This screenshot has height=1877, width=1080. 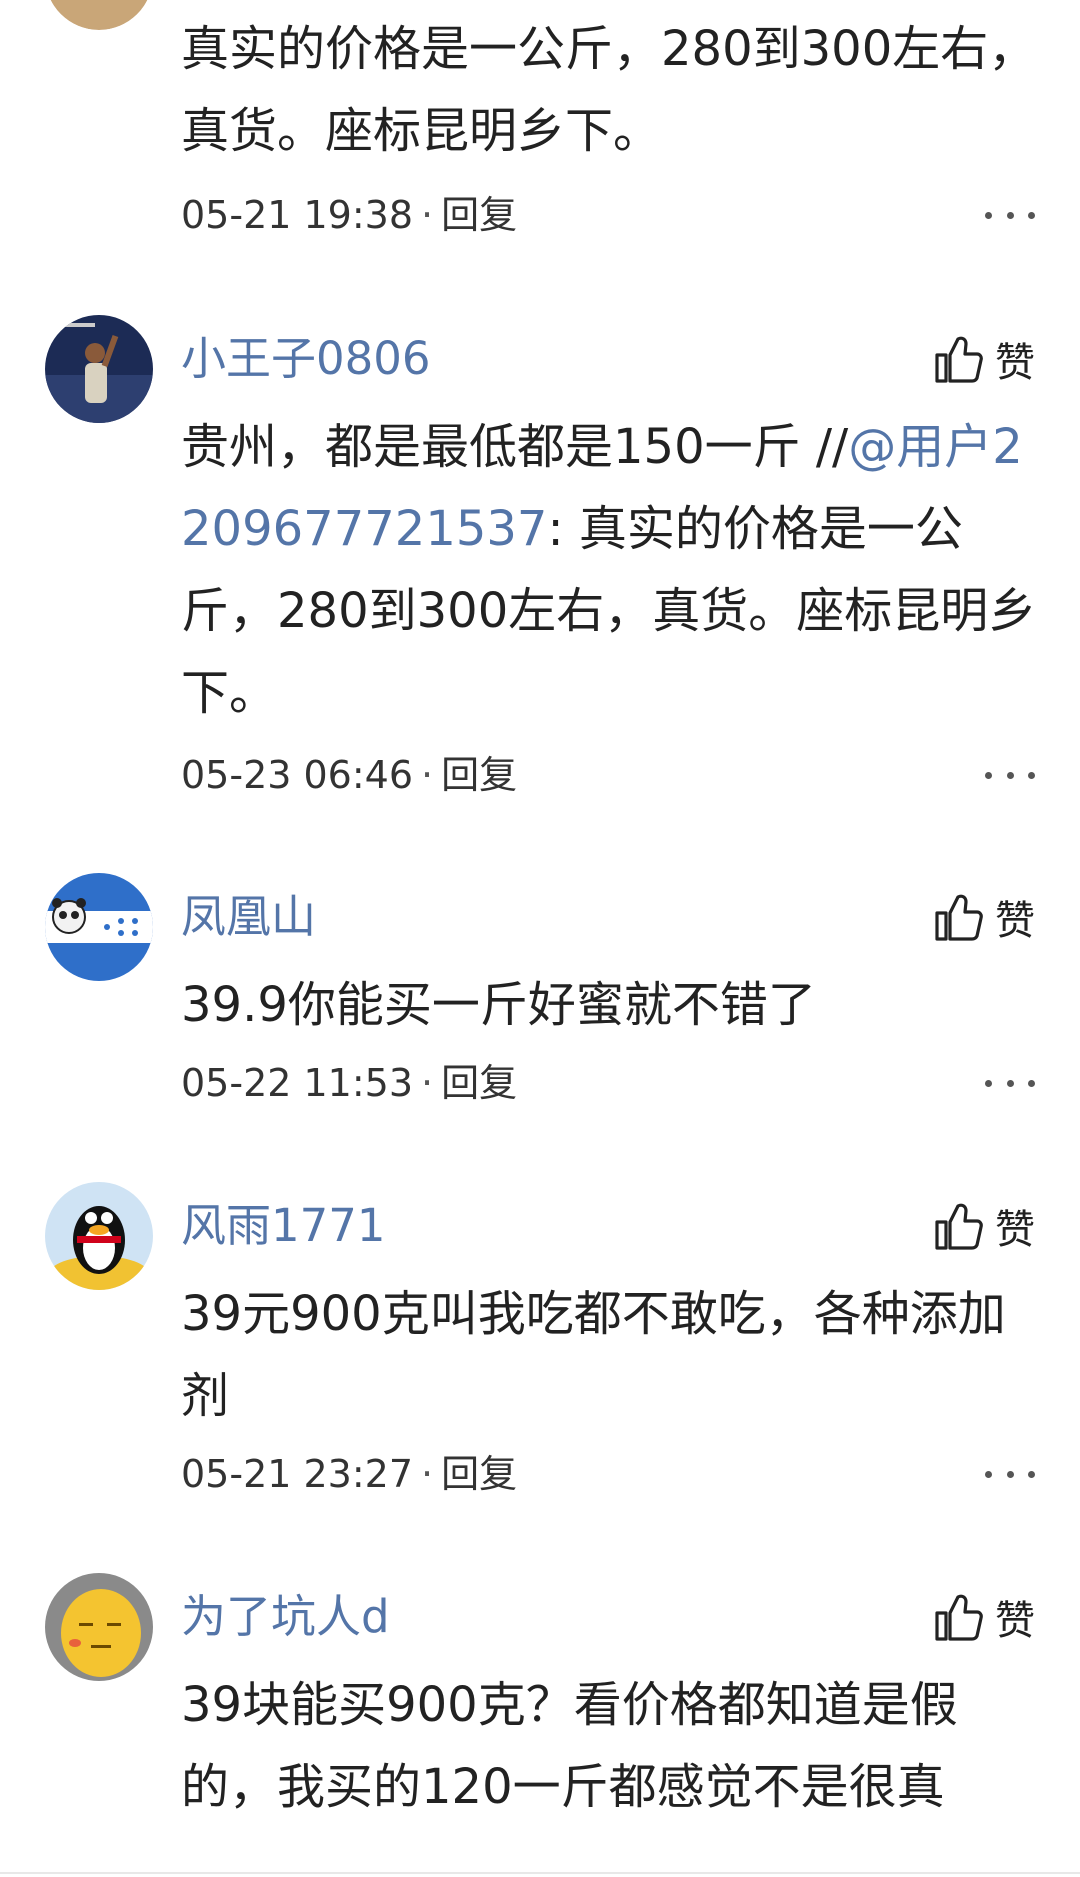 I want to click on comment-time: 05-22 11:53, so click(x=297, y=1083).